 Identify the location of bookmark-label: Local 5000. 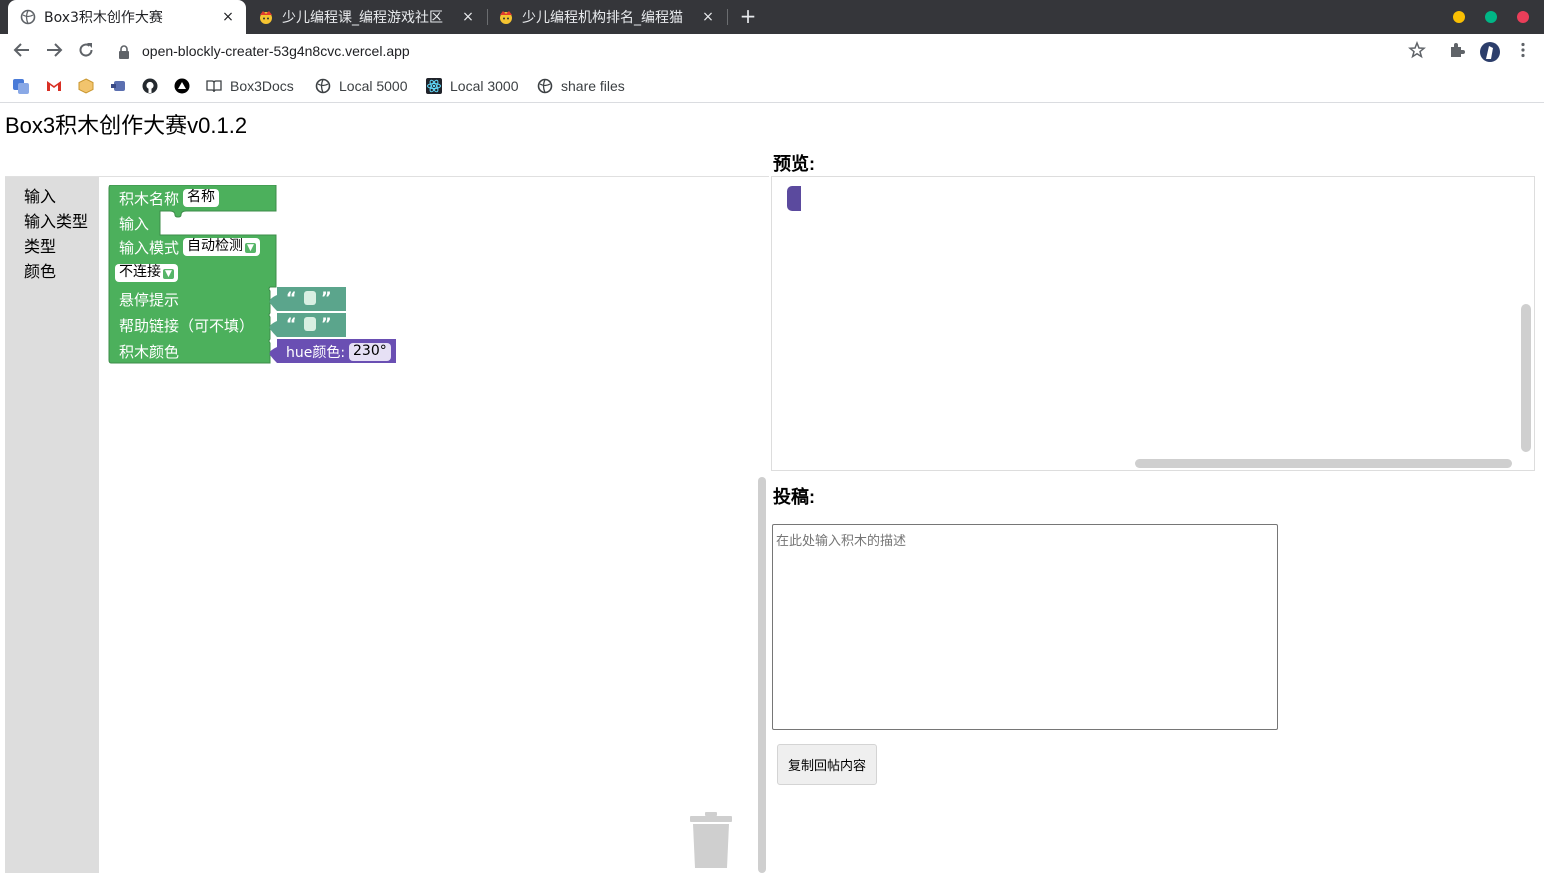
(373, 86).